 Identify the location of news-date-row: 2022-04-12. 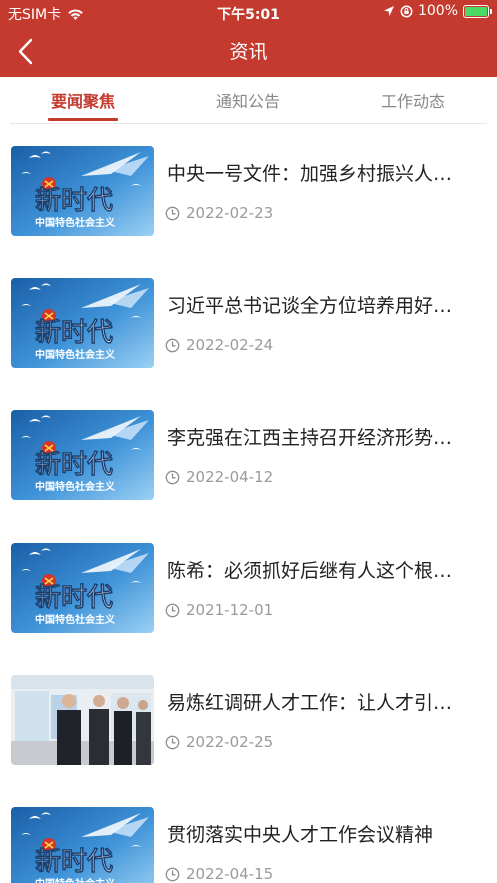
(219, 477).